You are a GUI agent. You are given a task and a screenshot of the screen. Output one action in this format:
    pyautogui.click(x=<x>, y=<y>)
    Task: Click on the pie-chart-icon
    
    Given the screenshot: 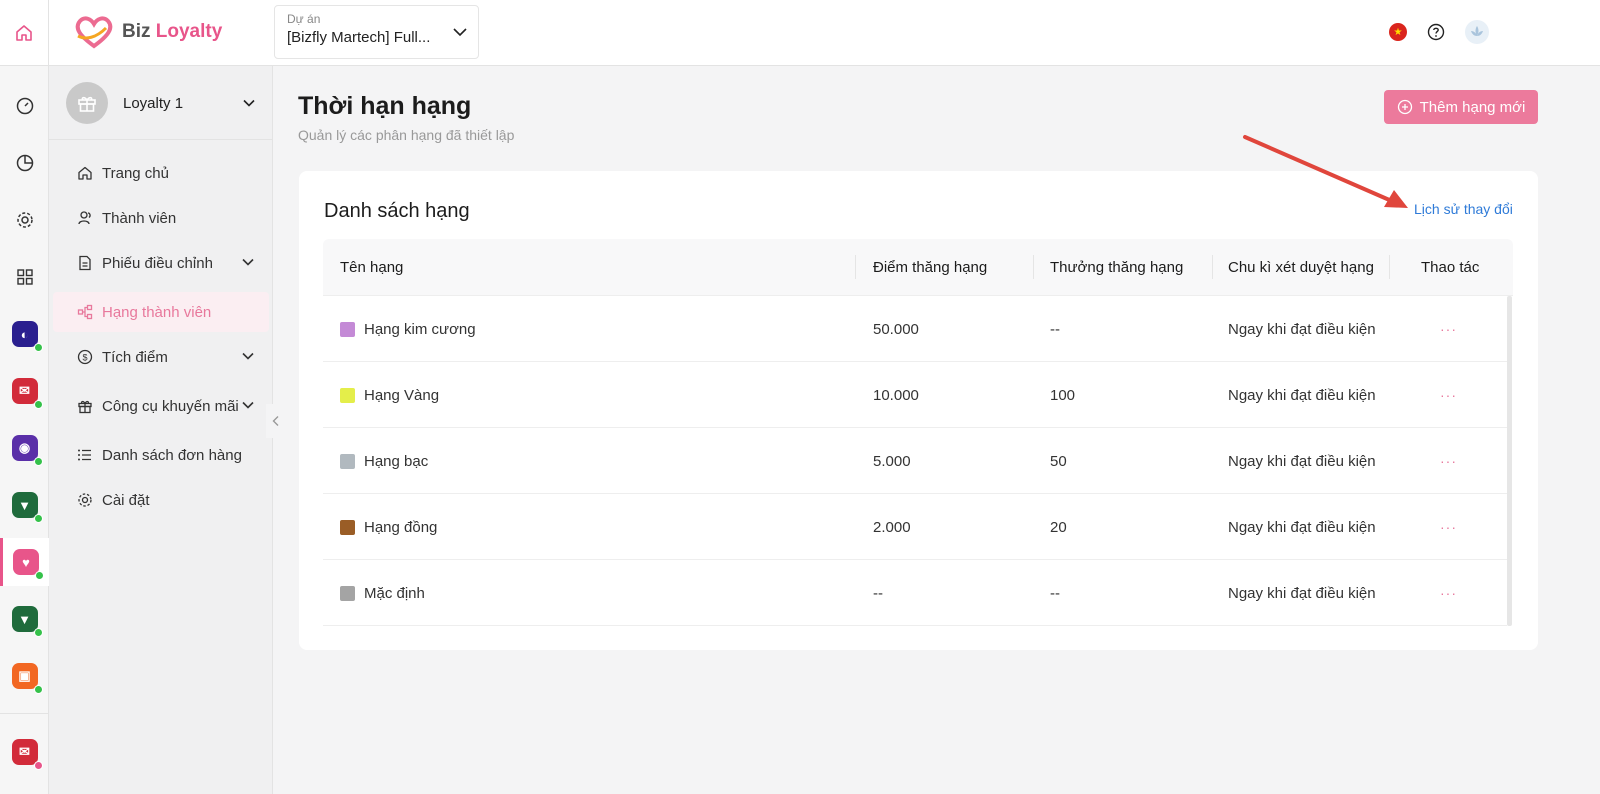 What is the action you would take?
    pyautogui.click(x=24, y=163)
    